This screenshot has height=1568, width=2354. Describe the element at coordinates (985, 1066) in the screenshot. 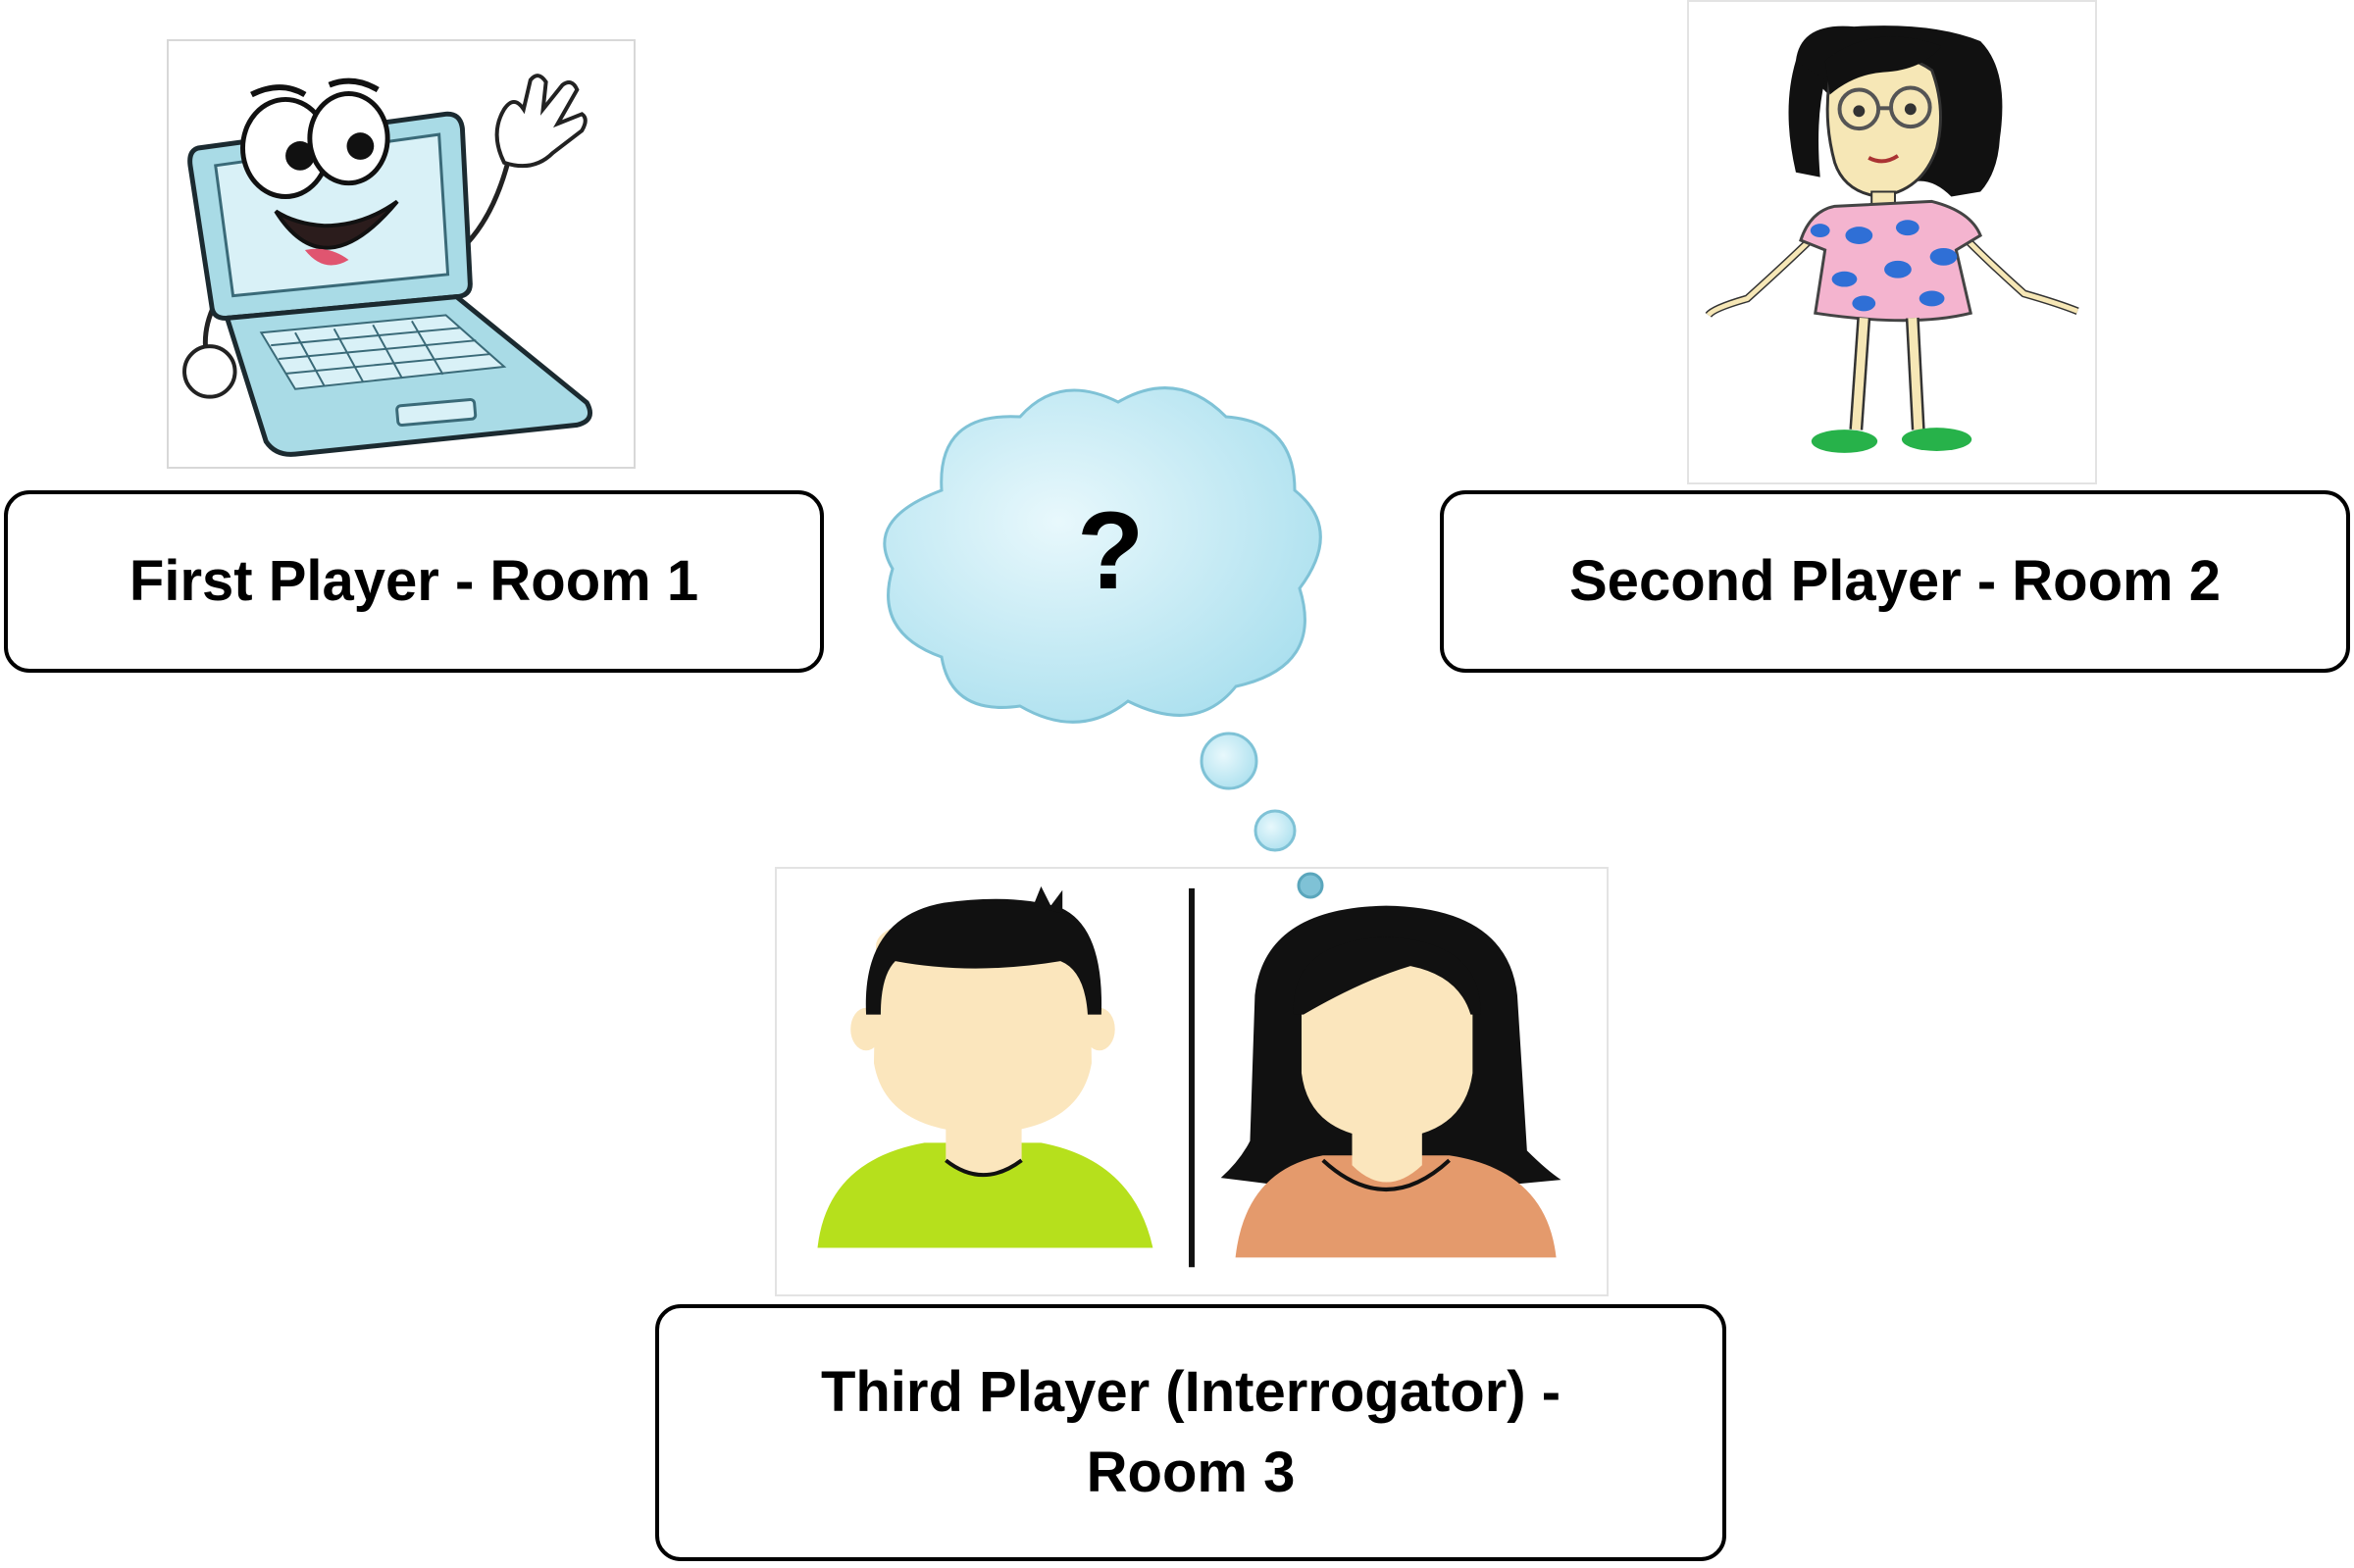

I see `man-avatar-icon` at that location.